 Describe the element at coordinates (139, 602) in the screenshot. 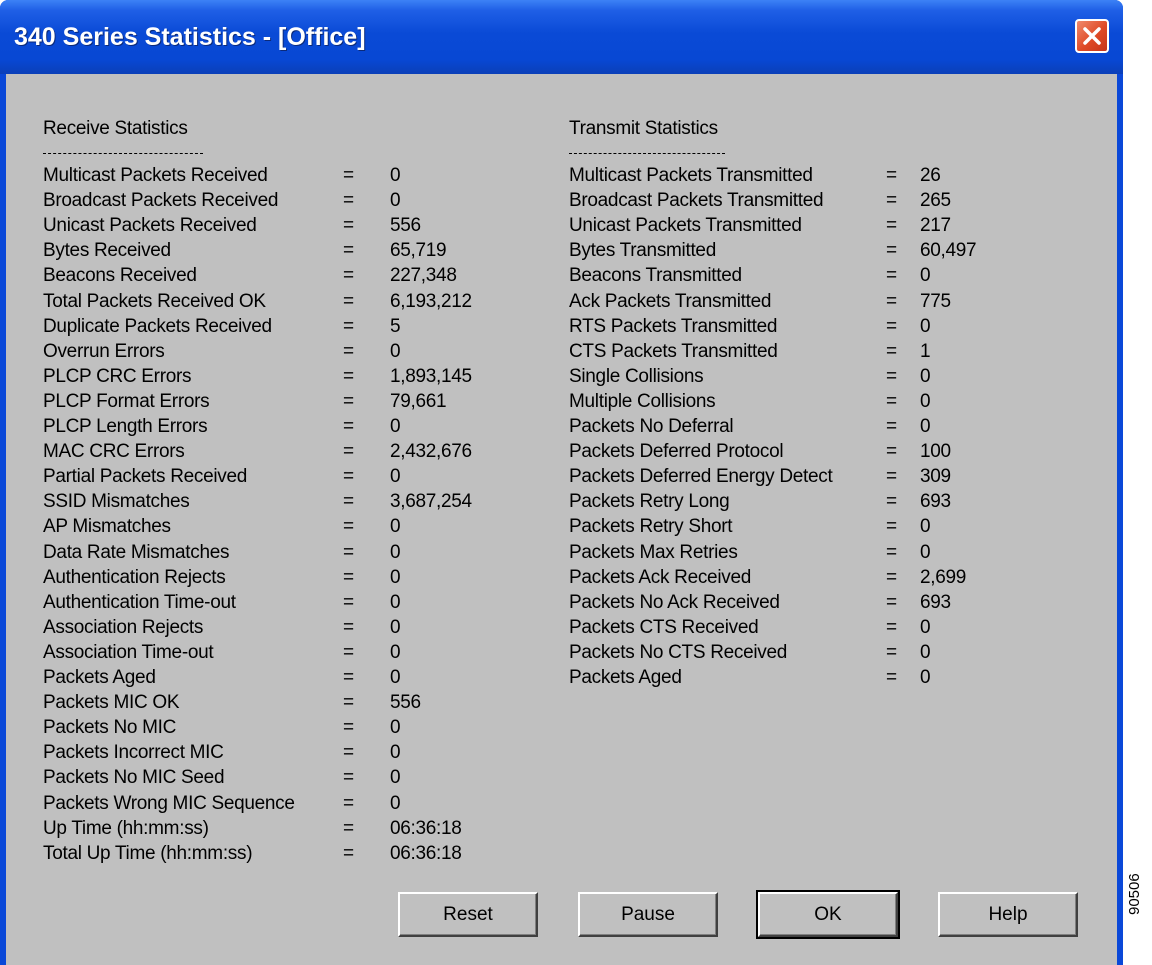

I see `receive-row-label: Authentication Time-out` at that location.